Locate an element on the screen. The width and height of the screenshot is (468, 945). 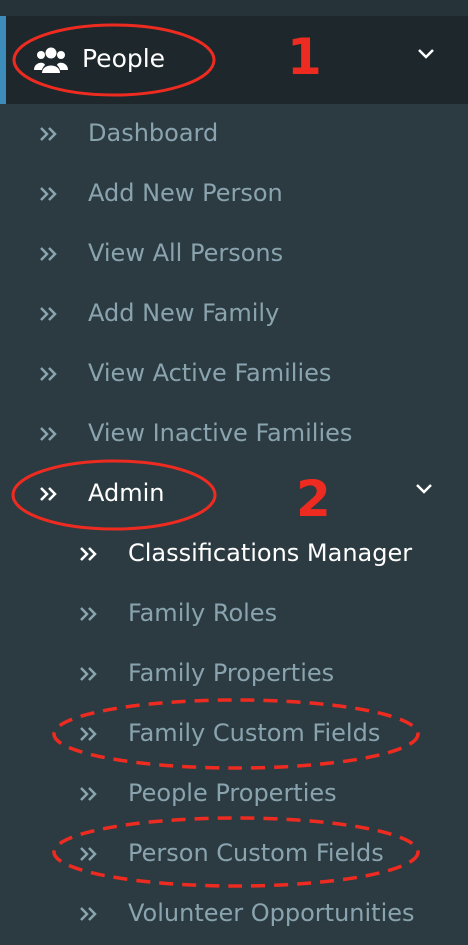
menu-item-admin: Admin is located at coordinates (234, 495).